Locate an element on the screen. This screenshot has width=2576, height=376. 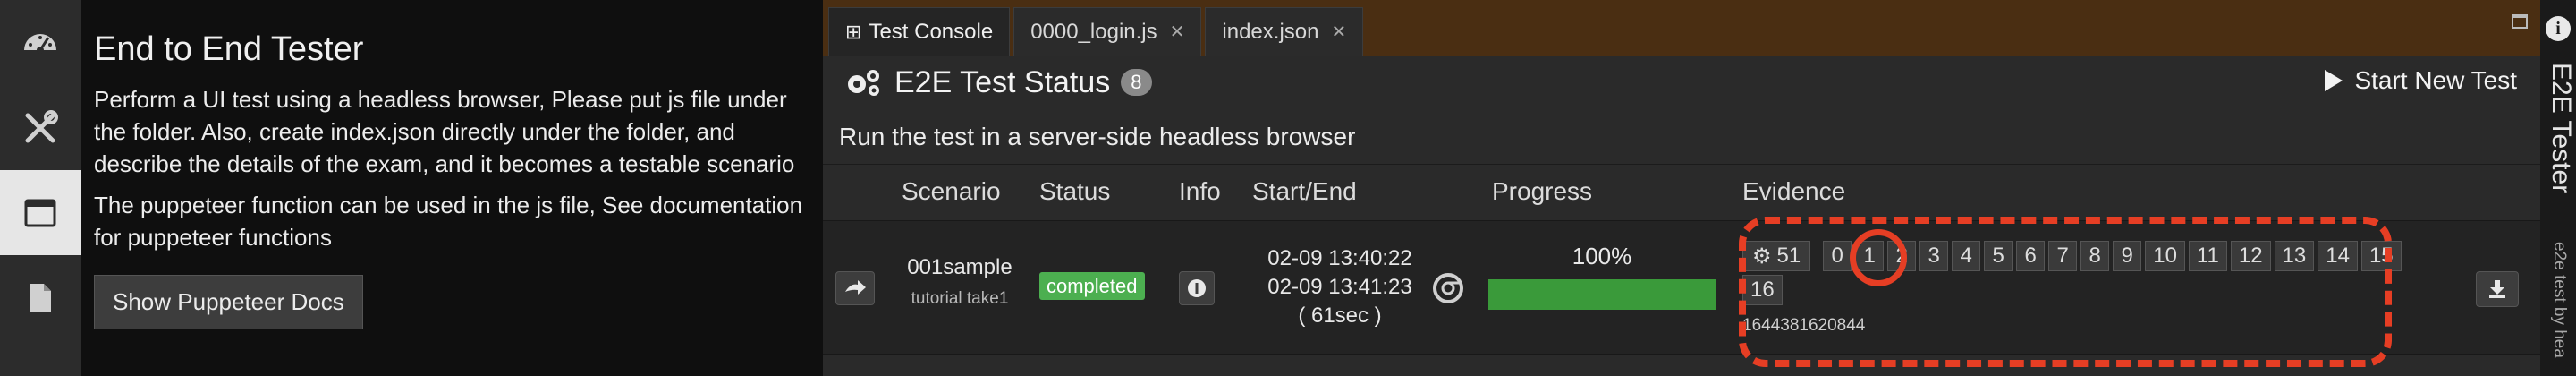
activity-dashboard is located at coordinates (40, 42).